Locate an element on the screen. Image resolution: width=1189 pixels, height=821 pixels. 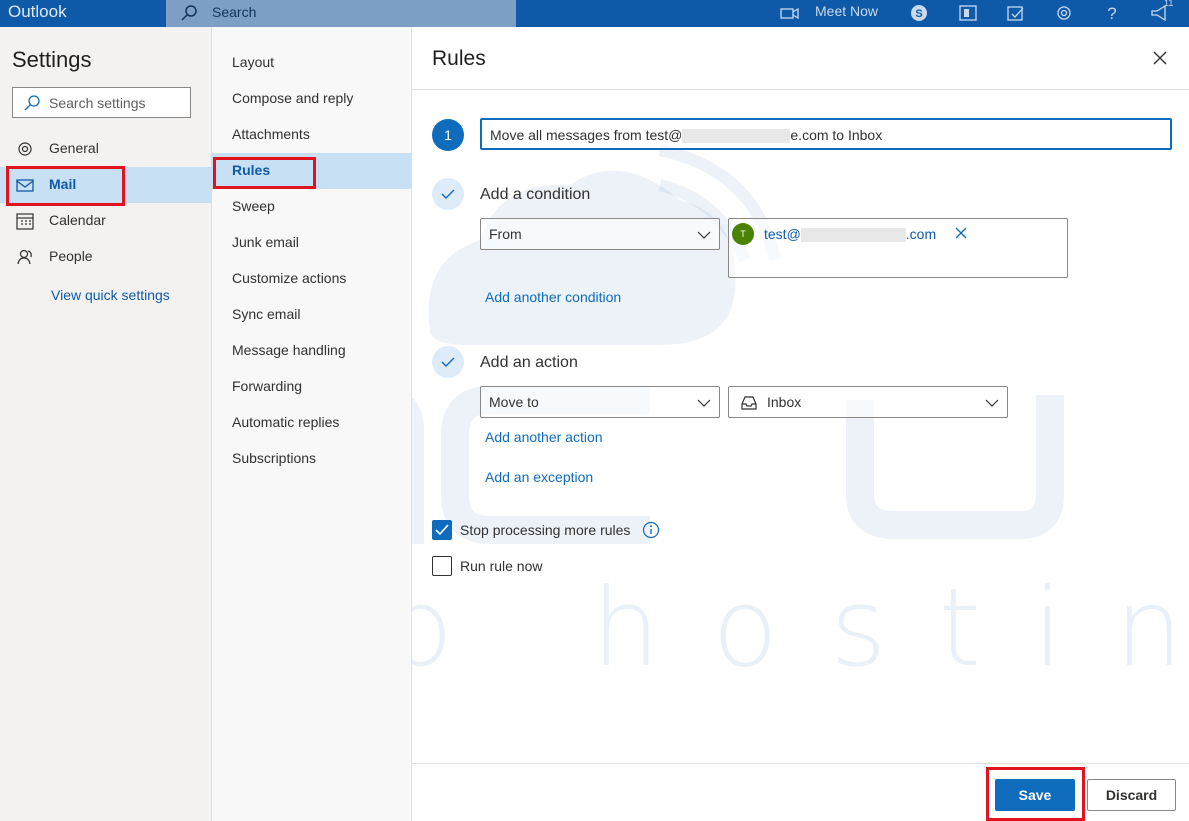
mail-setting-label: Forwarding is located at coordinates (267, 386).